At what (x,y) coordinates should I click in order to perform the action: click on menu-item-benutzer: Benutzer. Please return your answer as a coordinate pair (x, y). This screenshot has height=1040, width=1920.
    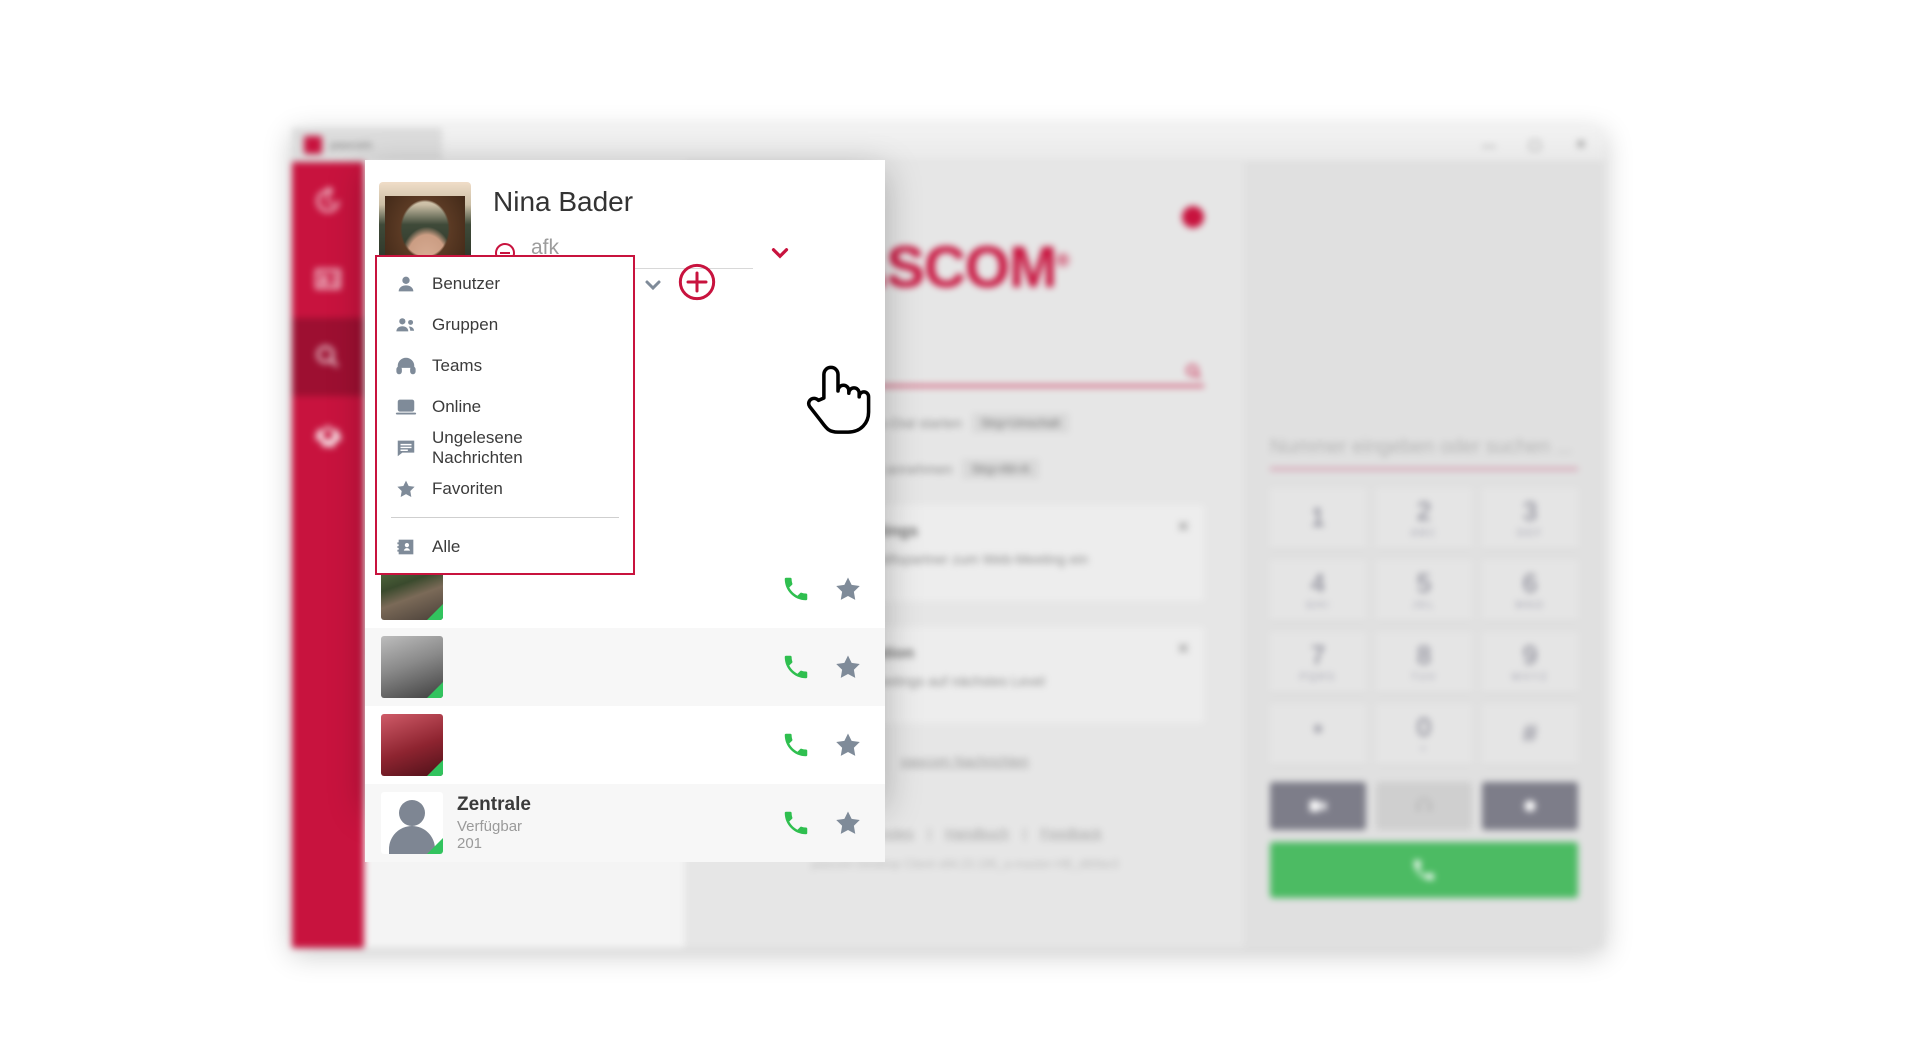
    Looking at the image, I should click on (505, 283).